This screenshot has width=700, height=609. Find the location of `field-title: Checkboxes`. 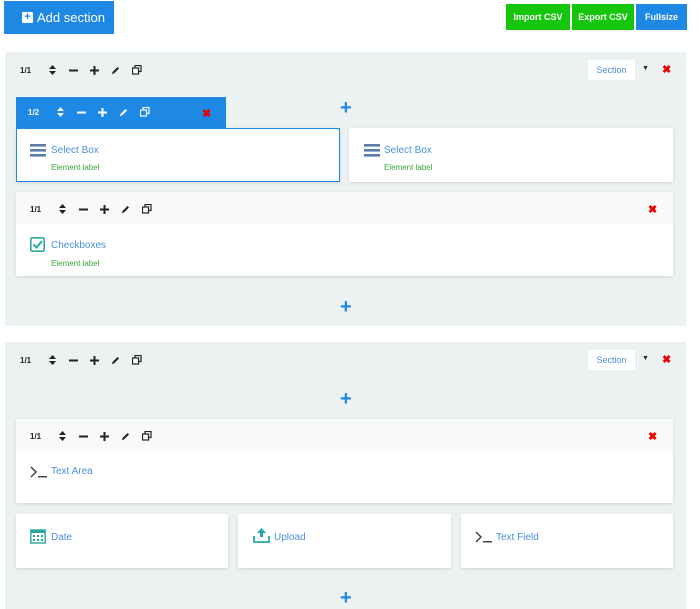

field-title: Checkboxes is located at coordinates (79, 245).